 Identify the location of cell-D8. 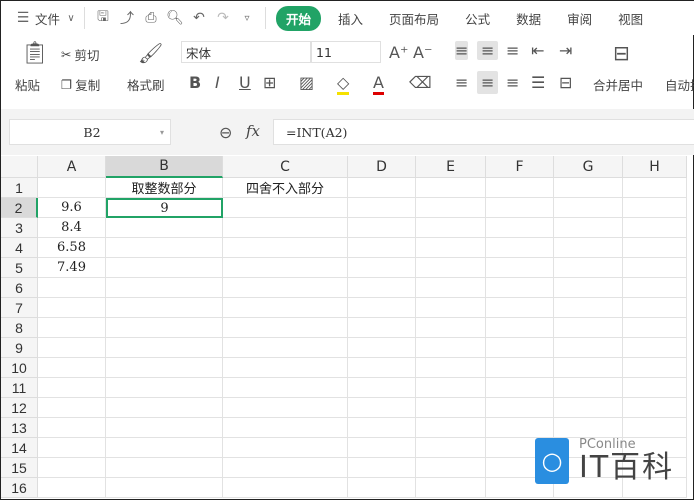
(382, 328).